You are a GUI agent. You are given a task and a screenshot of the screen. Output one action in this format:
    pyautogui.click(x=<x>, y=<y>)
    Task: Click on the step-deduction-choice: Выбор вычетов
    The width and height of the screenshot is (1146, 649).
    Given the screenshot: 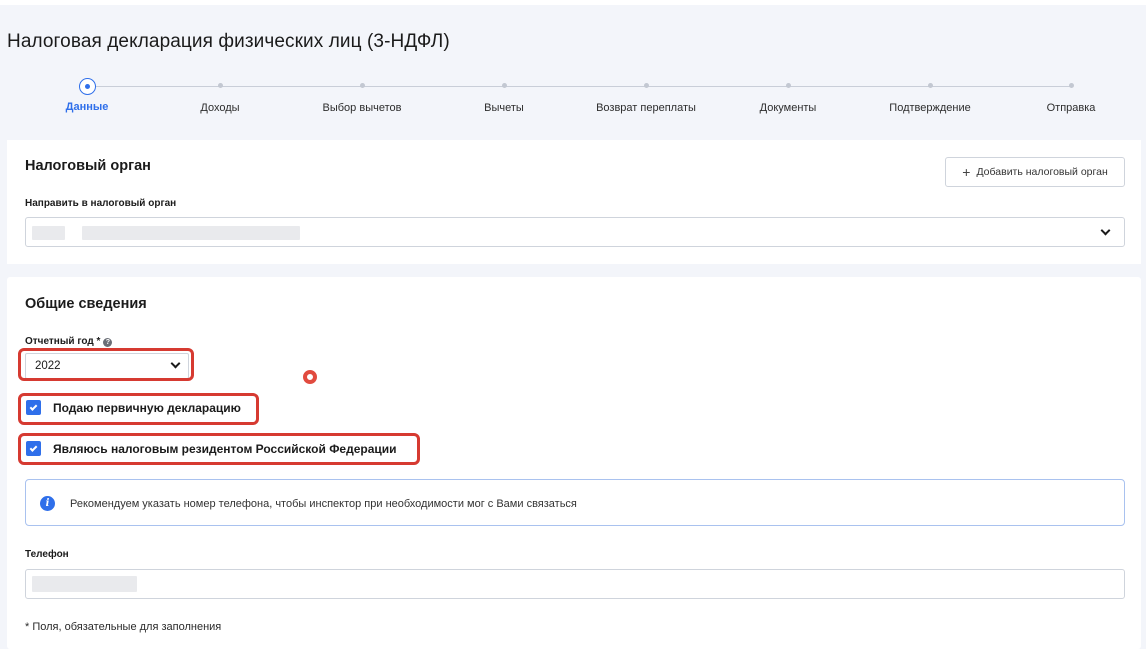 What is the action you would take?
    pyautogui.click(x=362, y=95)
    